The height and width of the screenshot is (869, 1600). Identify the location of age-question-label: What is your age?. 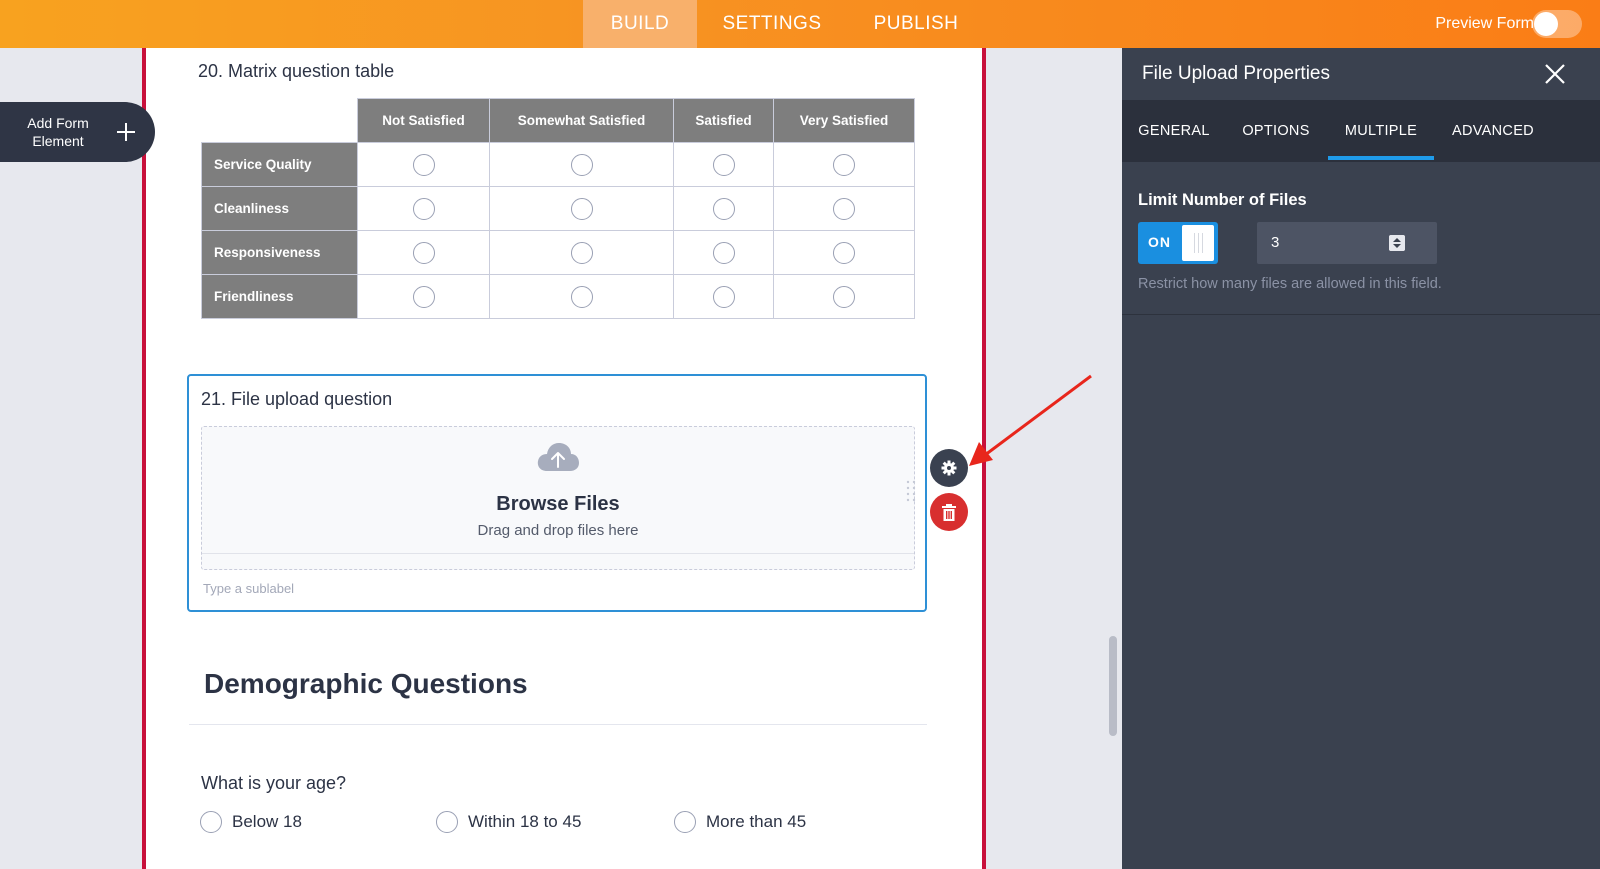
(274, 783).